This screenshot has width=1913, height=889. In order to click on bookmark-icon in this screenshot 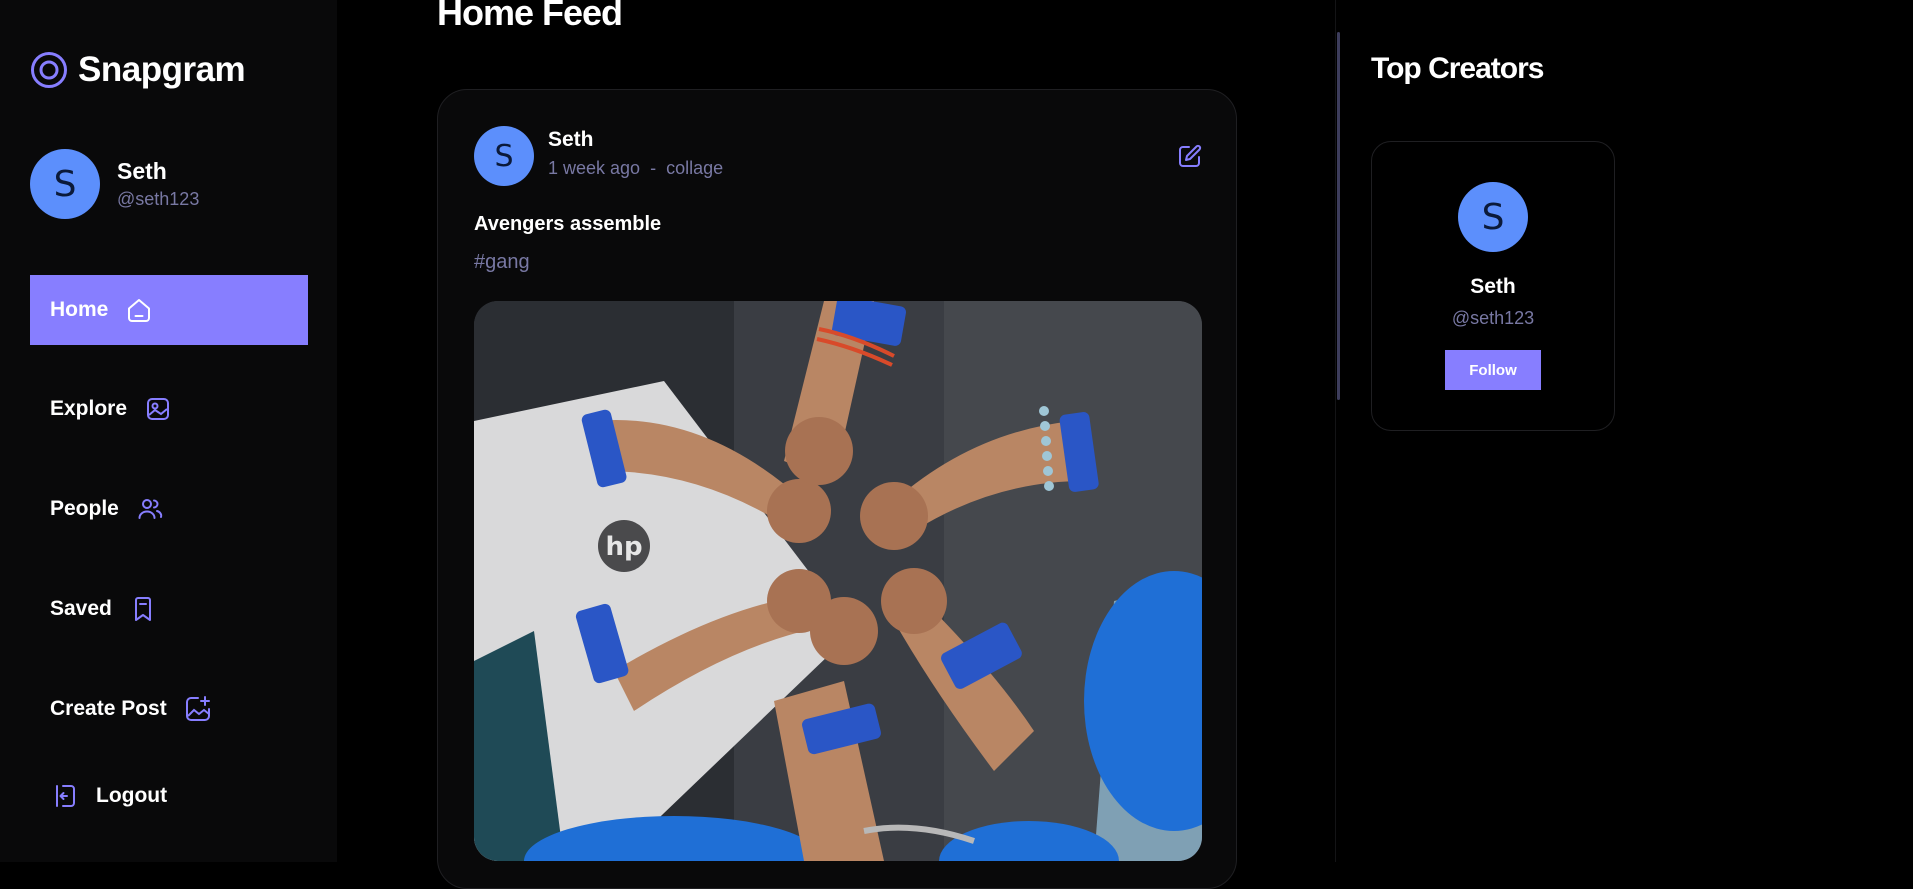, I will do `click(143, 609)`.